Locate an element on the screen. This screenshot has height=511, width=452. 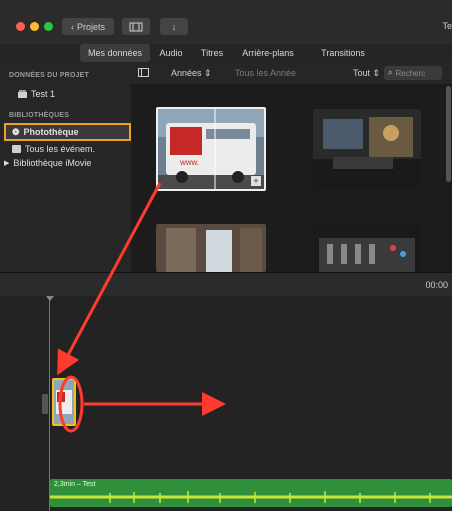
browser-filter-bar: Années ⇕ Tous les Année Tout ⇕ ⌕ Recherc is located at coordinates (291, 73).